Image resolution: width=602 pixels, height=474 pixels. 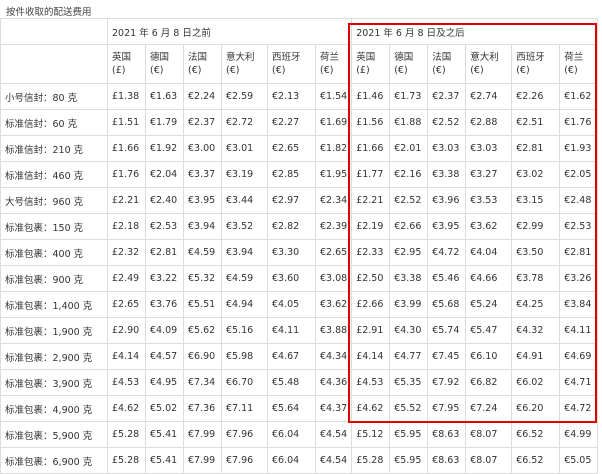 I want to click on price-cell-before: €2.34, so click(x=333, y=200).